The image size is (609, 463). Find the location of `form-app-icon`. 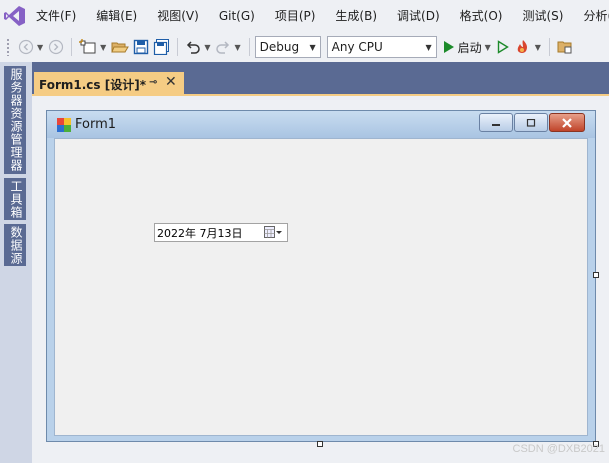

form-app-icon is located at coordinates (64, 124).